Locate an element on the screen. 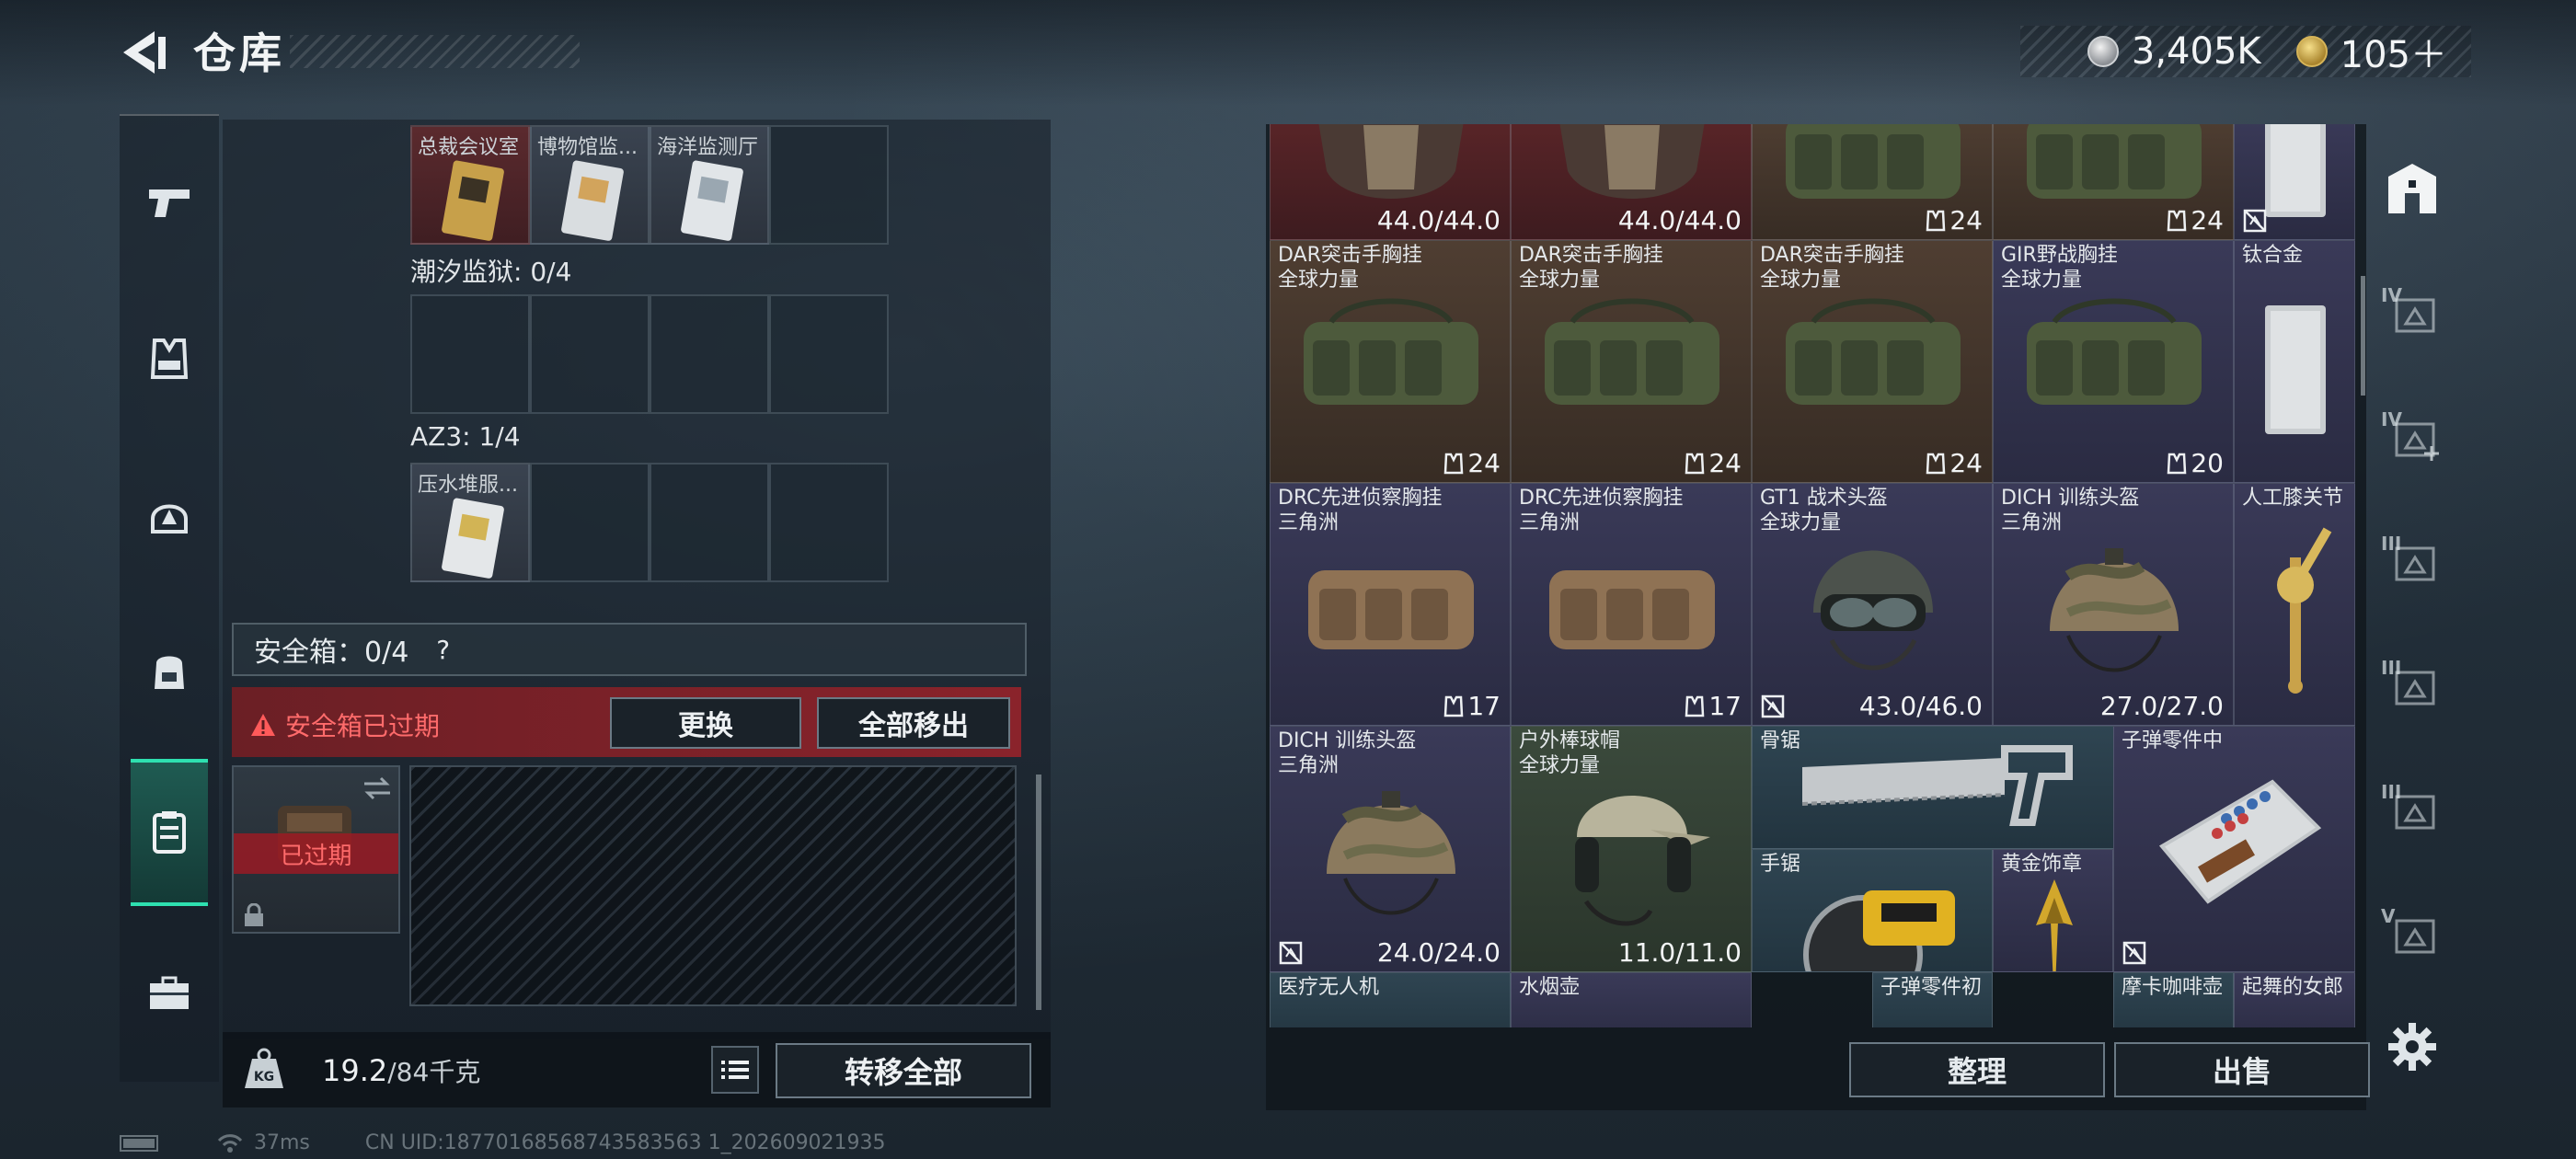 The height and width of the screenshot is (1159, 2576). inventory-item: 钛合金 is located at coordinates (2294, 361).